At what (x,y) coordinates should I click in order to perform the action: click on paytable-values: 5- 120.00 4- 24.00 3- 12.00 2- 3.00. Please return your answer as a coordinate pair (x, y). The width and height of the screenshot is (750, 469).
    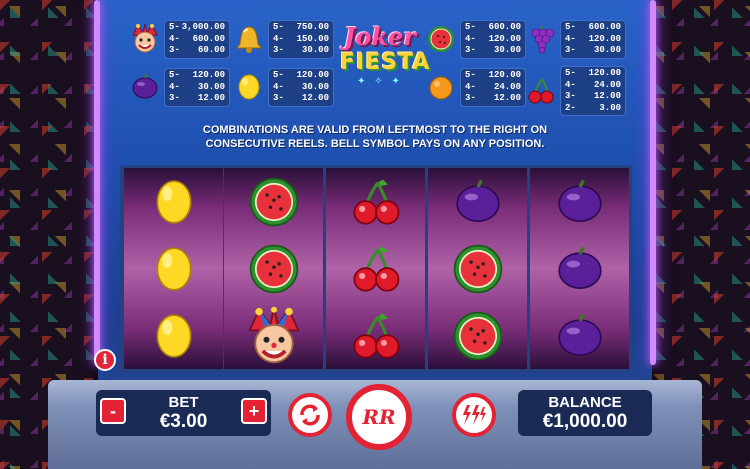
    Looking at the image, I should click on (593, 91).